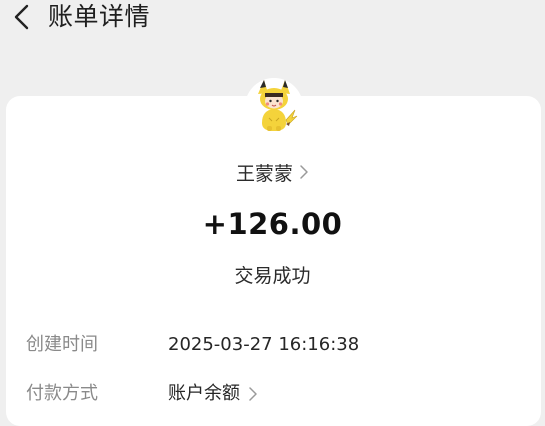 Image resolution: width=545 pixels, height=426 pixels. What do you see at coordinates (272, 21) in the screenshot?
I see `top-bar: 账单详情` at bounding box center [272, 21].